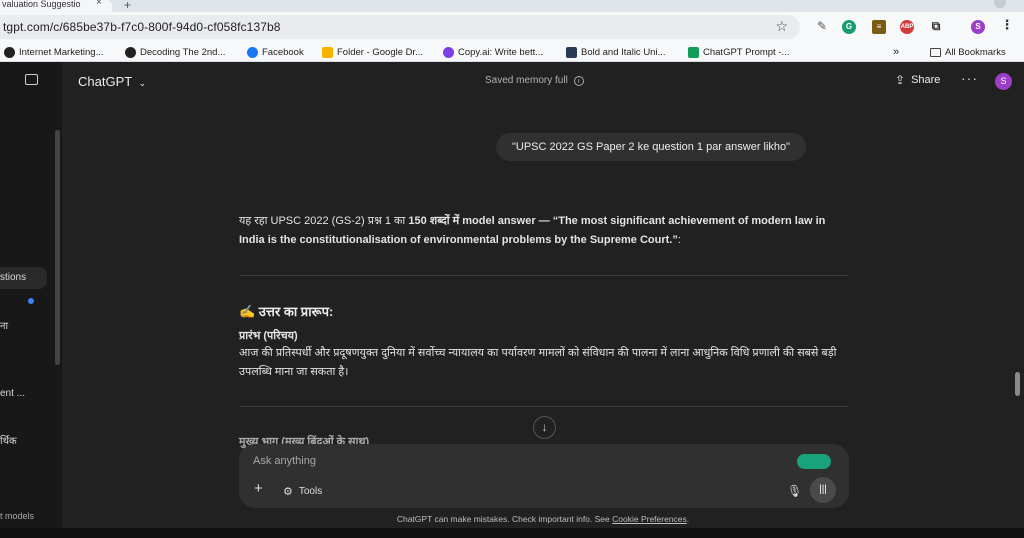 The height and width of the screenshot is (538, 1024). I want to click on message-input, so click(453, 461).